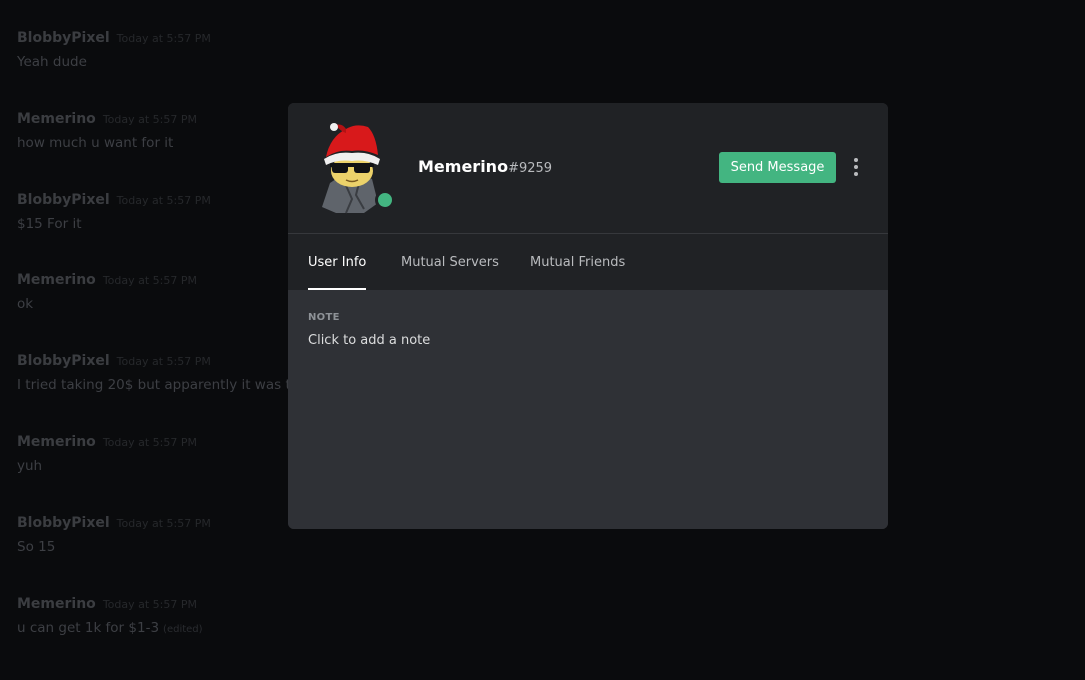 This screenshot has width=1085, height=680. What do you see at coordinates (107, 454) in the screenshot?
I see `chat-message: Memerino Today at 5:57 PM yuh` at bounding box center [107, 454].